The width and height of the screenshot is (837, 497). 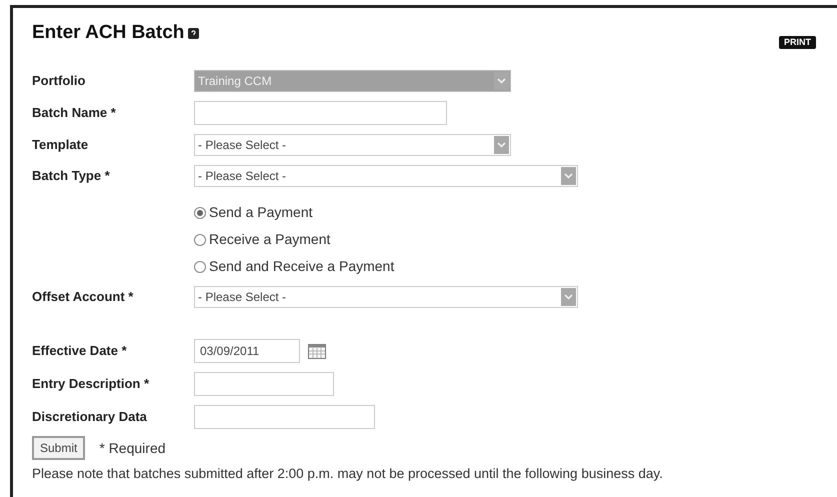 What do you see at coordinates (90, 417) in the screenshot?
I see `field-label: Discretionary Data` at bounding box center [90, 417].